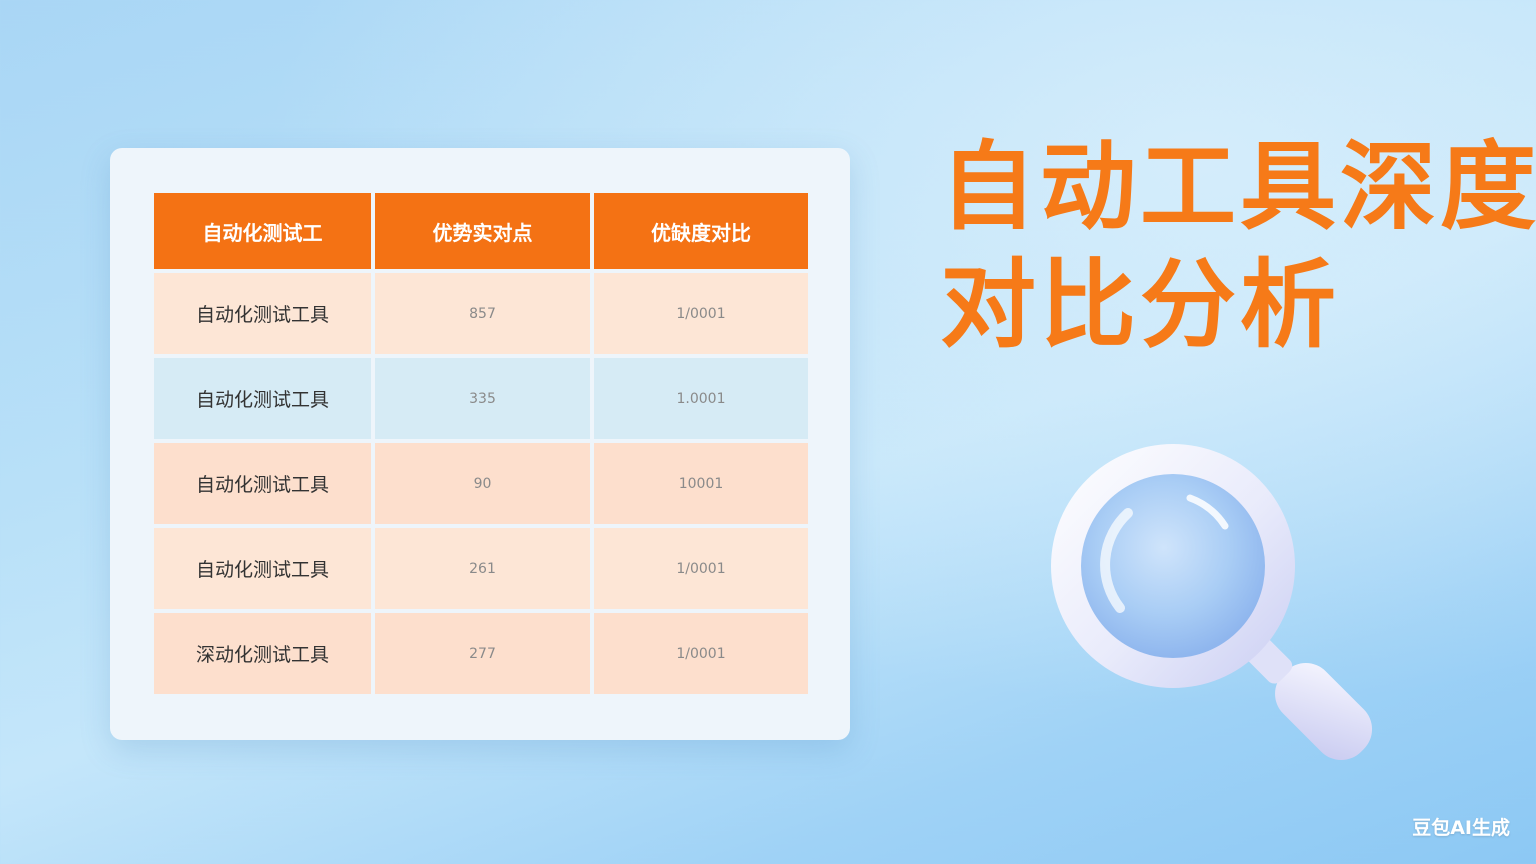 The width and height of the screenshot is (1536, 864). I want to click on table-row: 自动化测试工具 857 1/0001, so click(481, 313).